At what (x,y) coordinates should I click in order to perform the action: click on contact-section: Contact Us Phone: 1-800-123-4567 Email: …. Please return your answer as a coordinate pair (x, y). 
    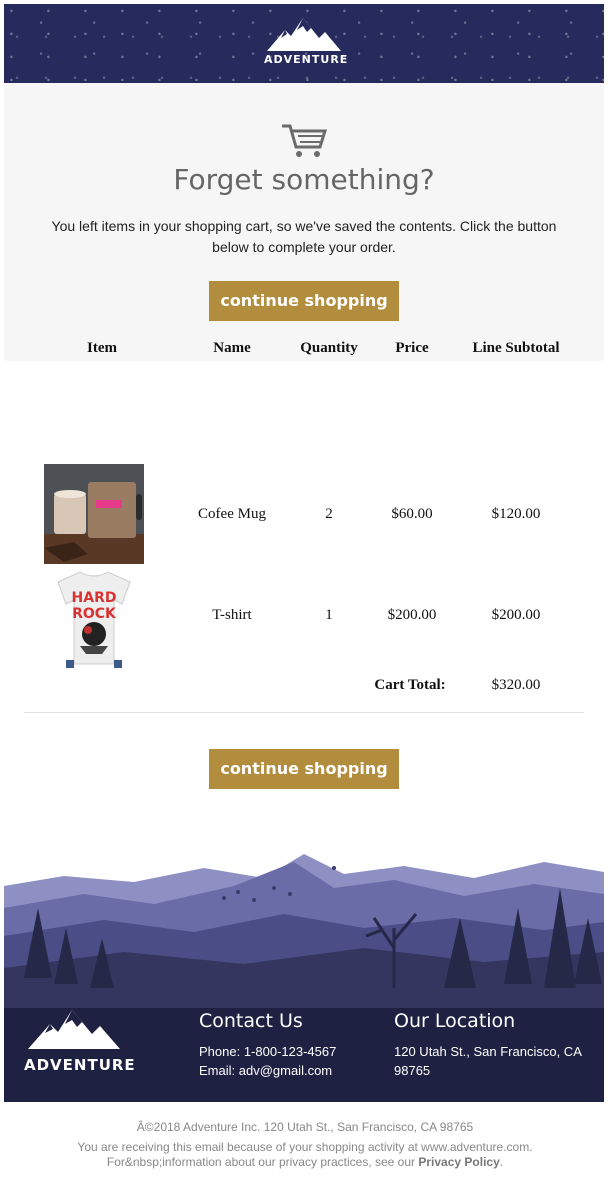
    Looking at the image, I should click on (284, 1045).